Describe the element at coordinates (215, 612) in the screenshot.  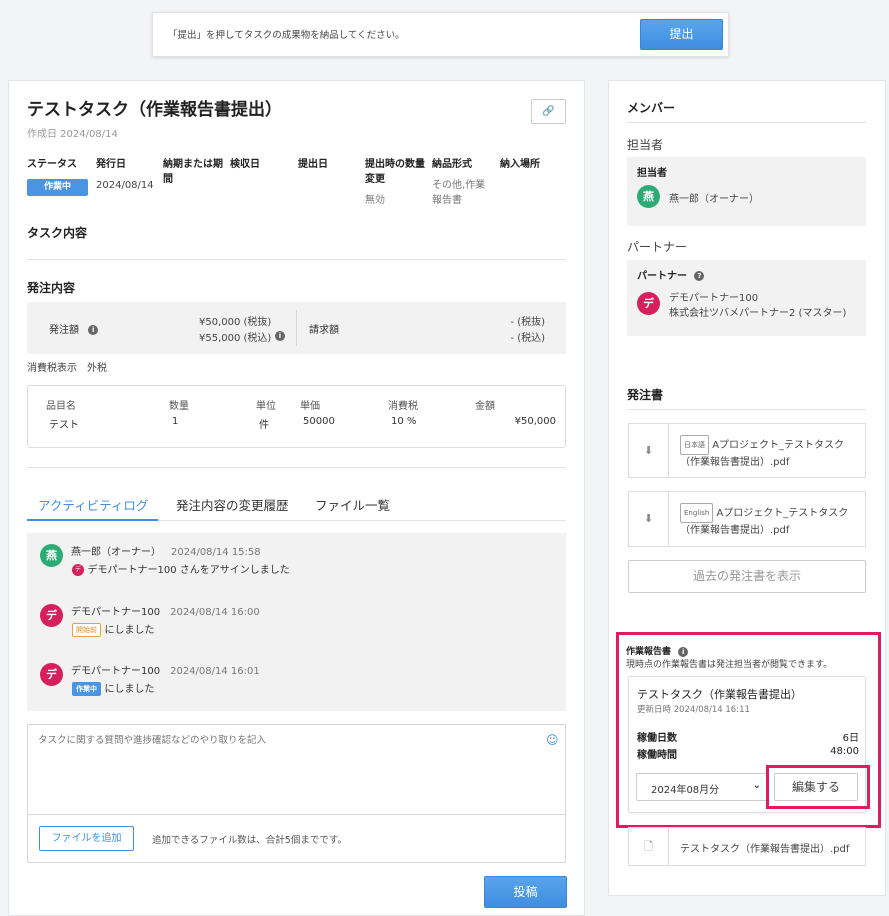
I see `activity-time: 2024/08/14 16:00` at that location.